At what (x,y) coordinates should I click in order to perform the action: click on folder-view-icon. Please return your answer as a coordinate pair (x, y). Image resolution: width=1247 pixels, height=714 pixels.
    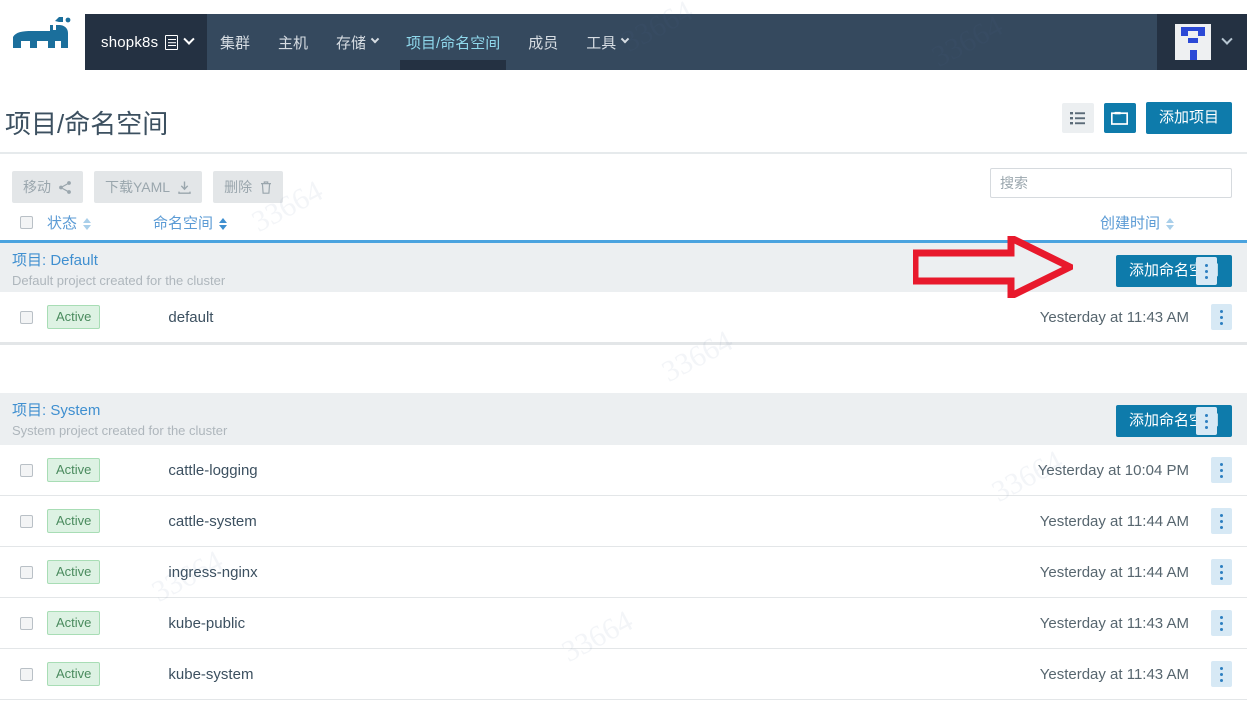
    Looking at the image, I should click on (1119, 118).